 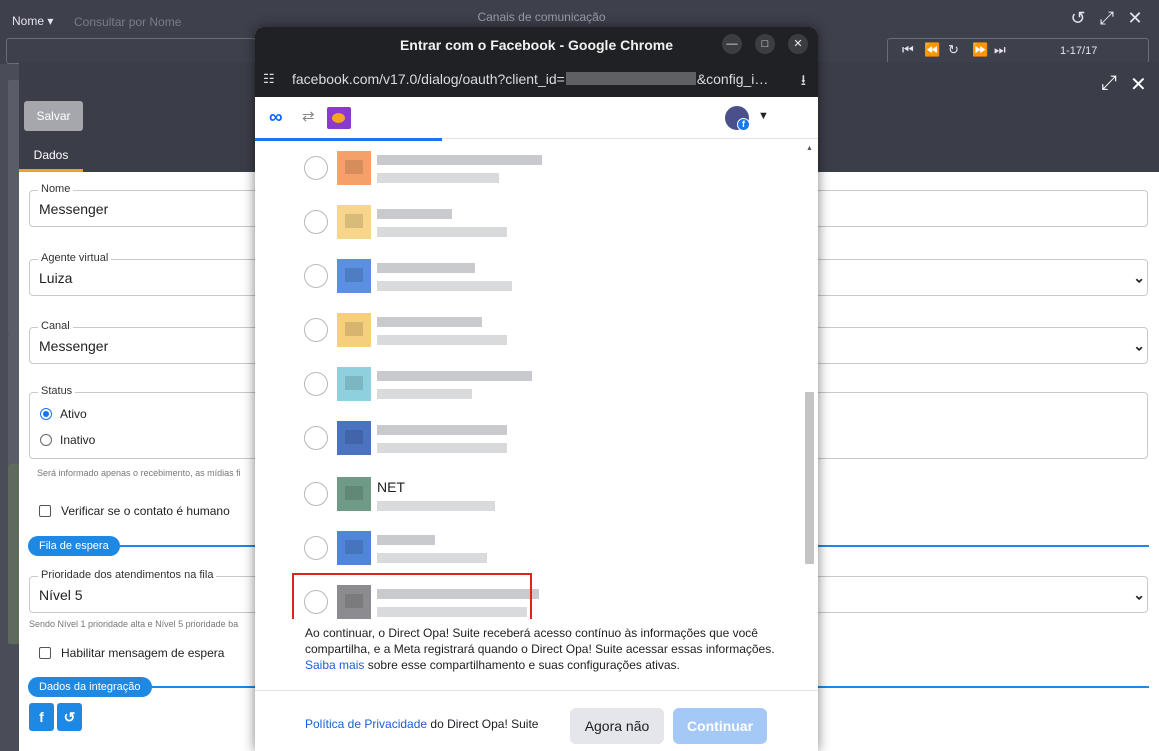 What do you see at coordinates (1018, 51) in the screenshot?
I see `pager: ⏮ ⏪ ↻ ⏩ ⏭ 1-17/17` at bounding box center [1018, 51].